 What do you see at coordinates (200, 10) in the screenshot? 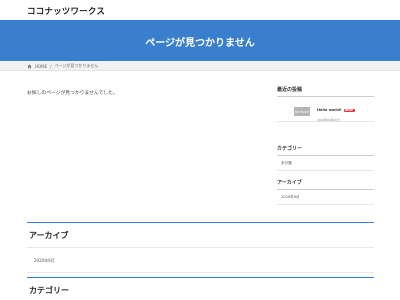
I see `site-header: ココナッツワークス` at bounding box center [200, 10].